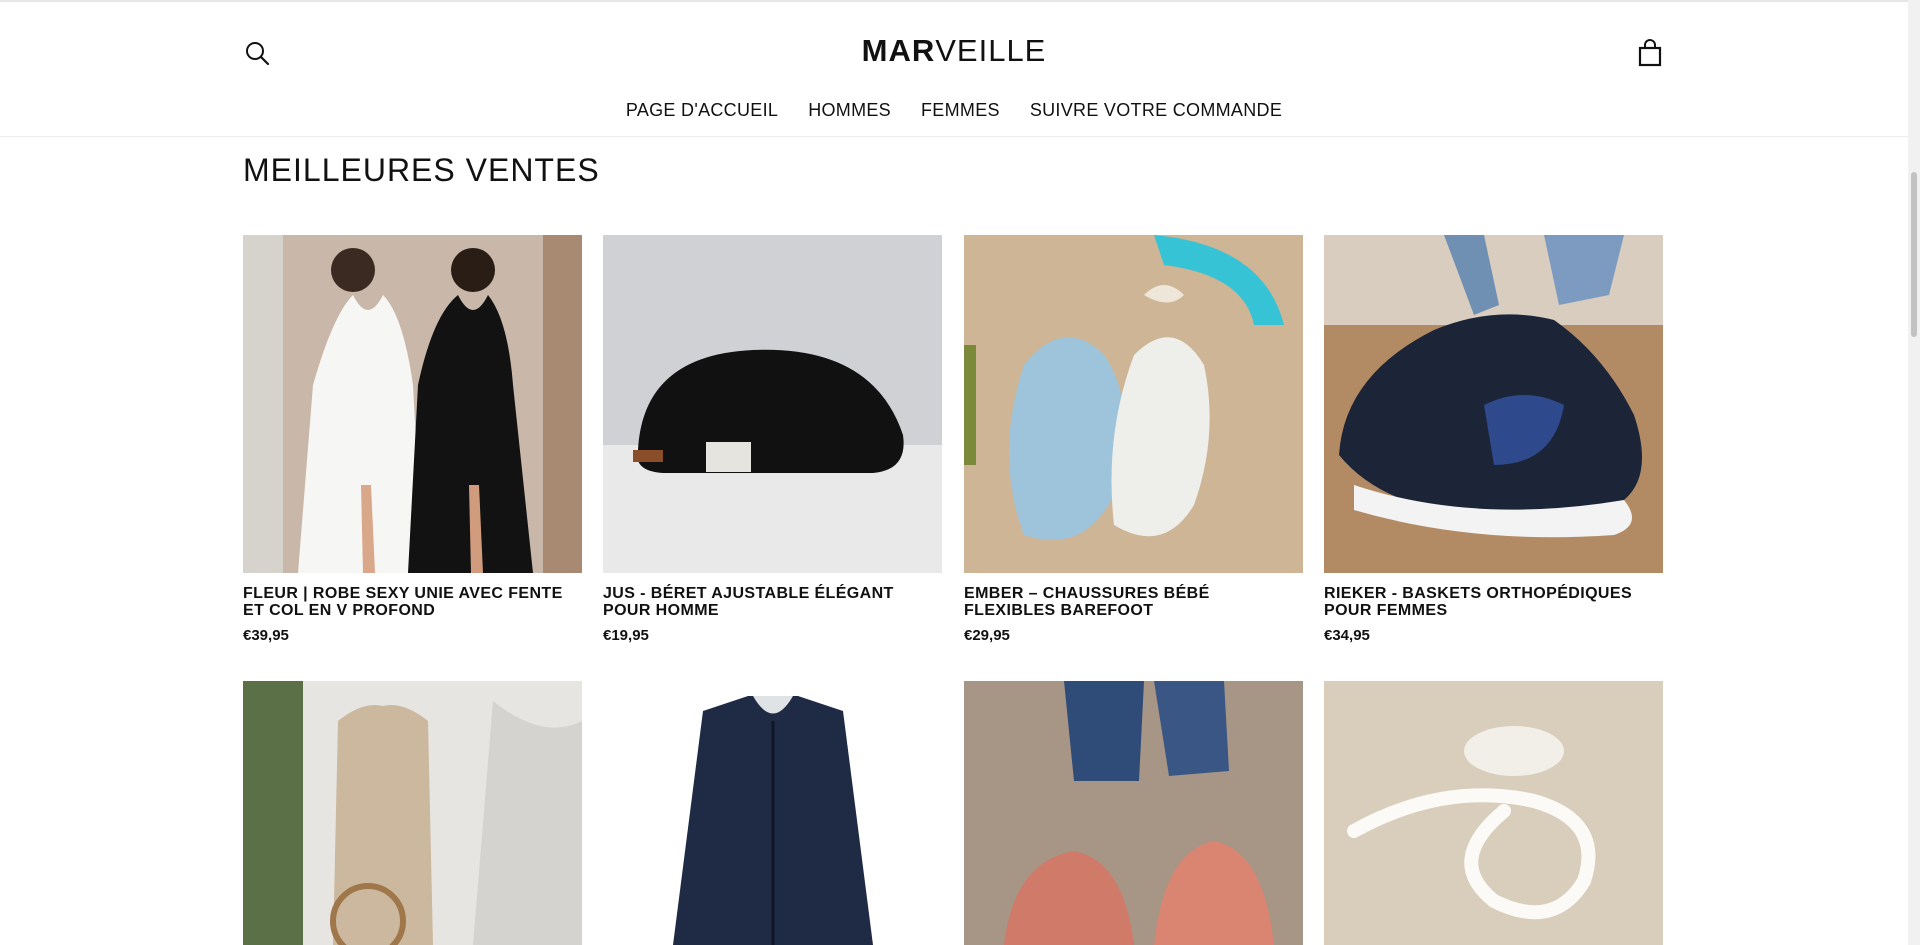 The image size is (1920, 945). Describe the element at coordinates (960, 110) in the screenshot. I see `nav-women: FEMMES` at that location.